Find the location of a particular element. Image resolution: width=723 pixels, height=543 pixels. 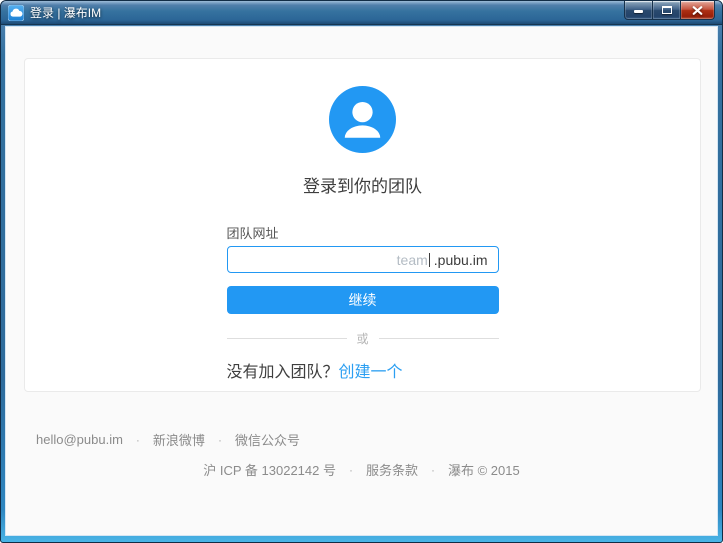

app-cloud-icon is located at coordinates (16, 12).